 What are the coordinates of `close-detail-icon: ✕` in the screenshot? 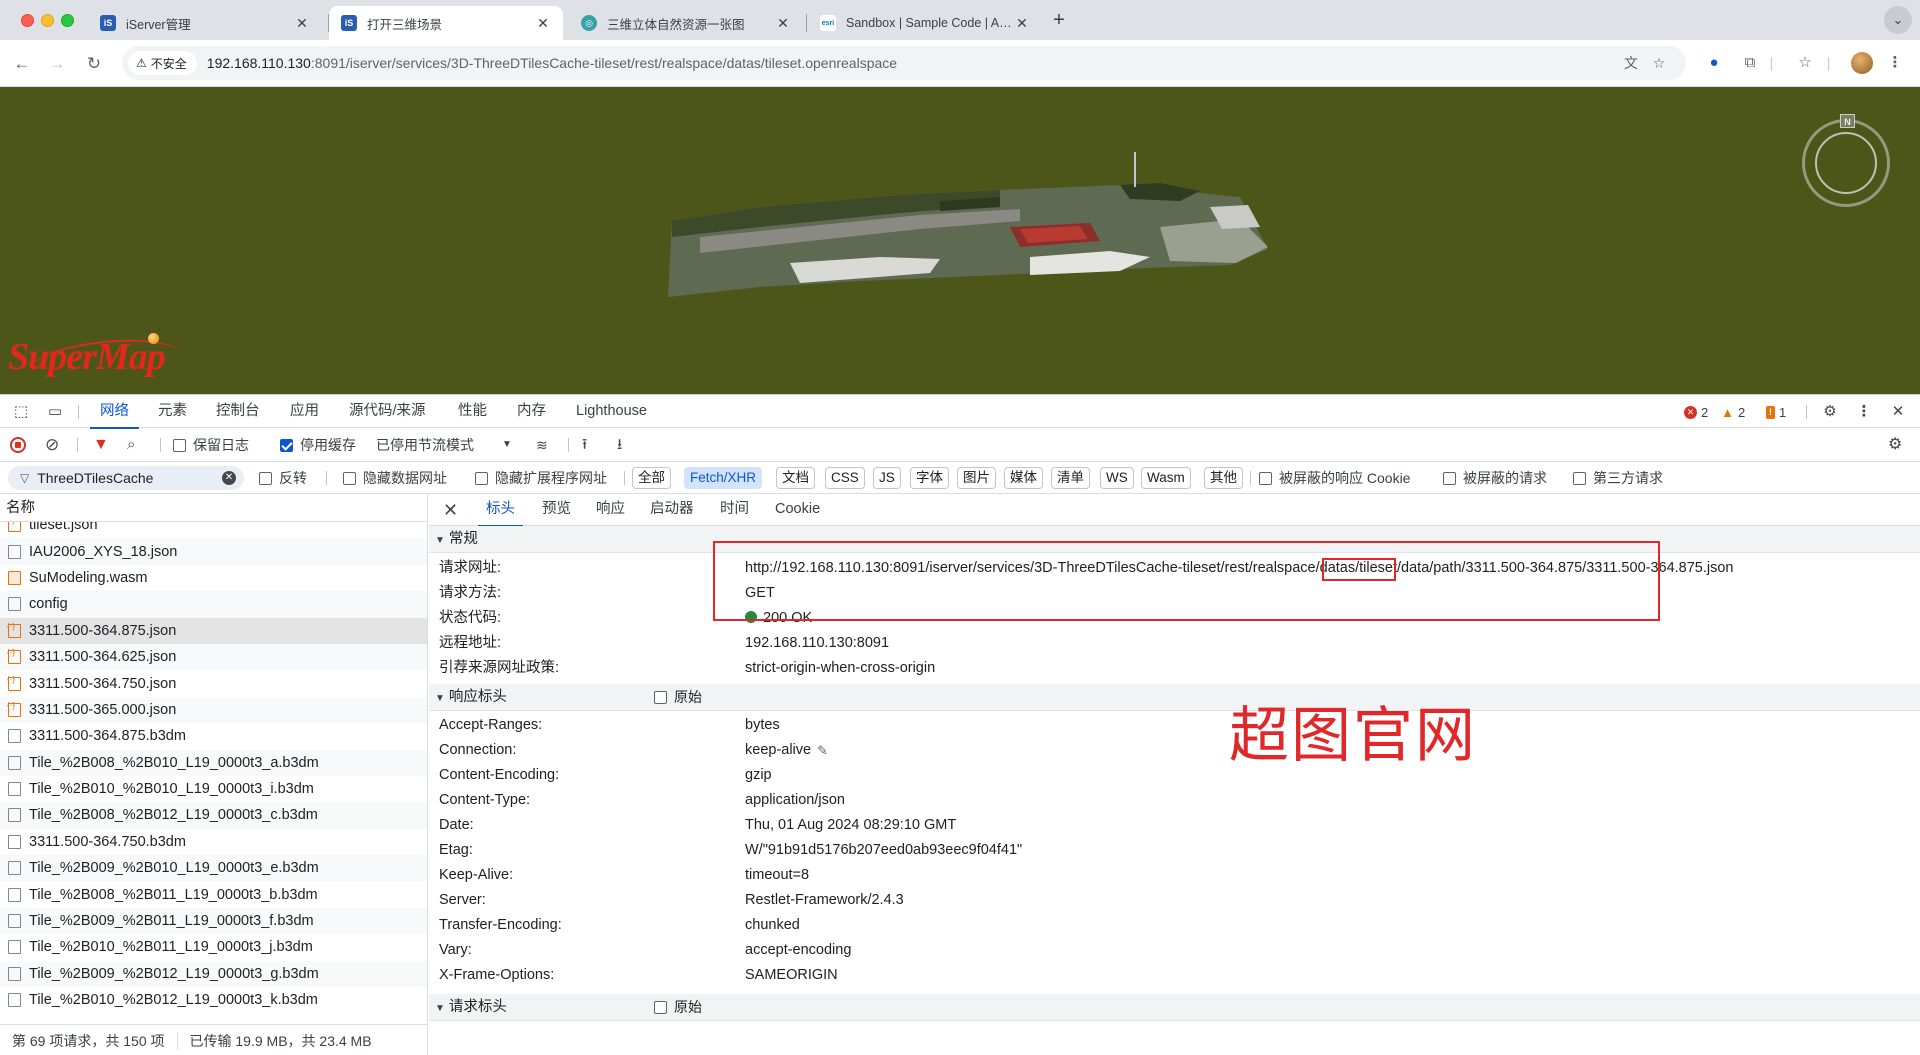 It's located at (450, 510).